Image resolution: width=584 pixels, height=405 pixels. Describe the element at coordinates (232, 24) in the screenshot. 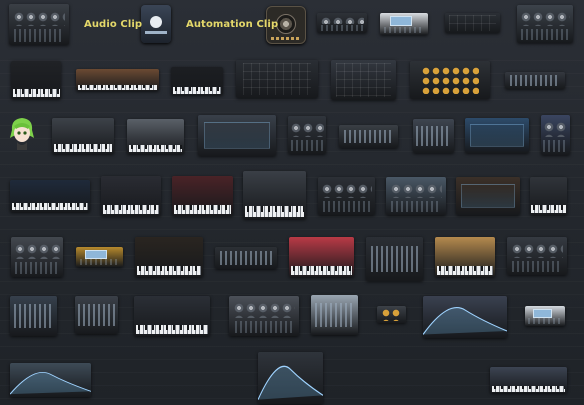

I see `automation-clip-label: Automation Clip` at that location.